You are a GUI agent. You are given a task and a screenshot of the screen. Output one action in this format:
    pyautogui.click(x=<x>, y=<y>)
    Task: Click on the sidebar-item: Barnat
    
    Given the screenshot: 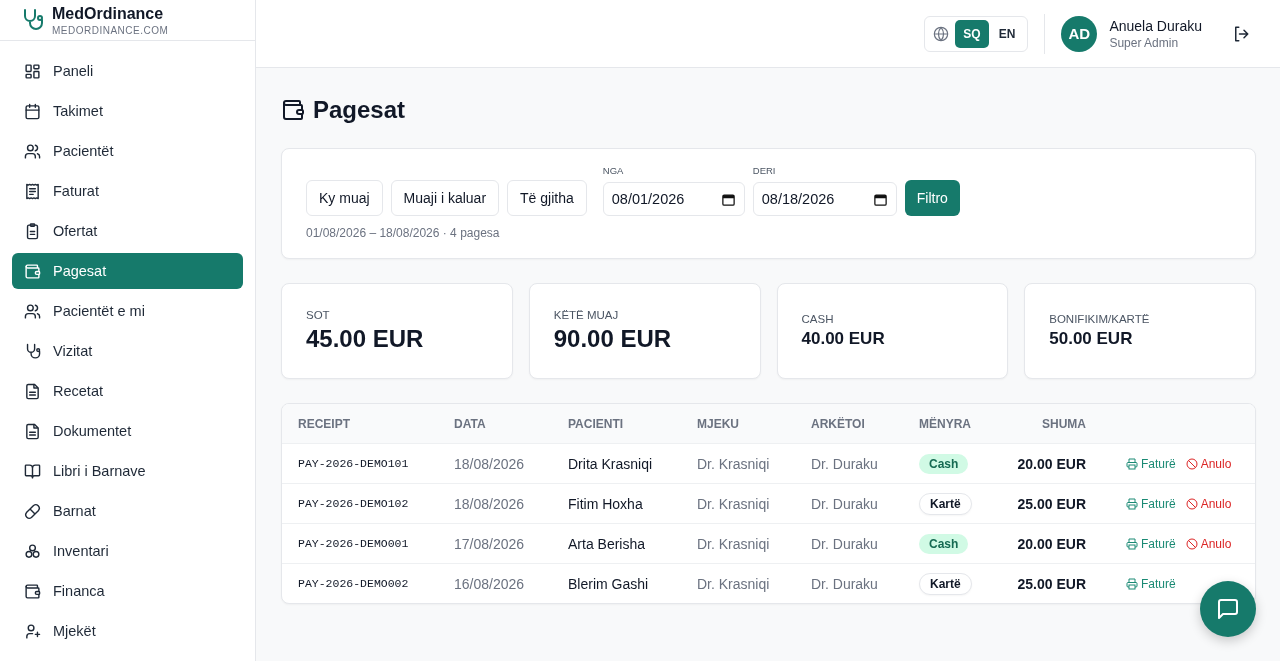 What is the action you would take?
    pyautogui.click(x=127, y=511)
    